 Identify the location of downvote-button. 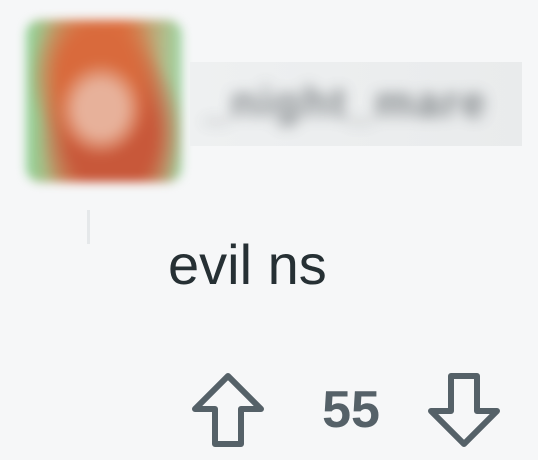
(464, 410).